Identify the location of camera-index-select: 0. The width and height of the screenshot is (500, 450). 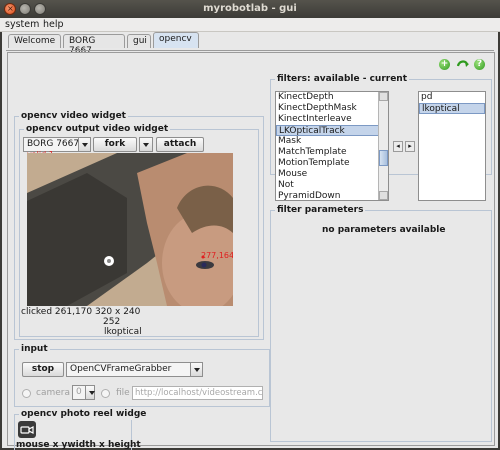
(83, 392).